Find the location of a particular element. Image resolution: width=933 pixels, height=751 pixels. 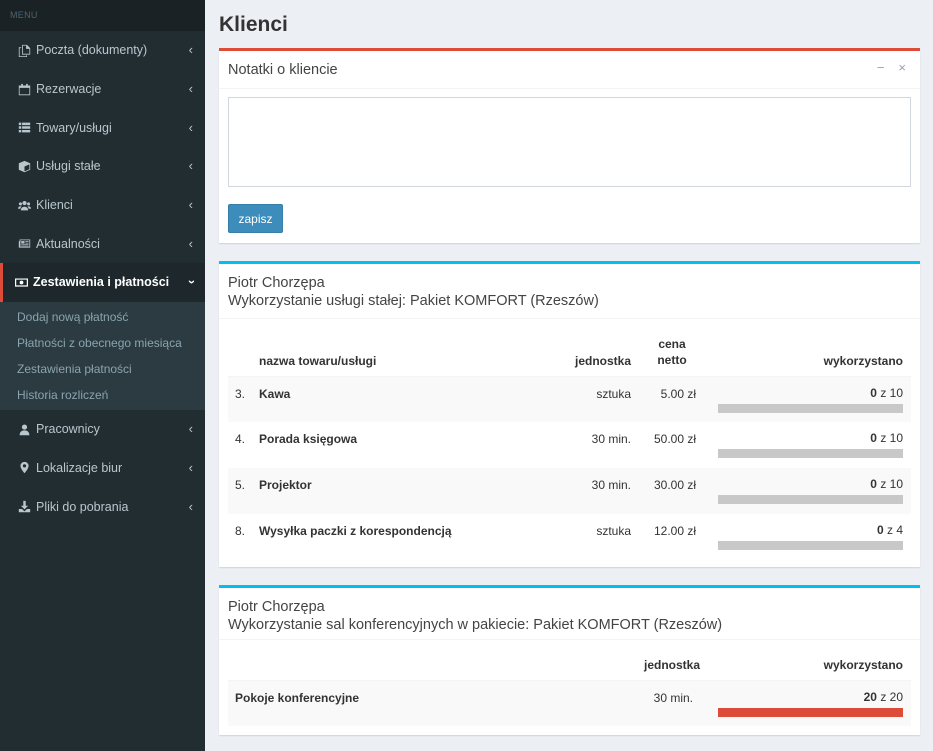

sidebar-item-zestawienia: Zestawienia i płatności ‹ is located at coordinates (102, 282).